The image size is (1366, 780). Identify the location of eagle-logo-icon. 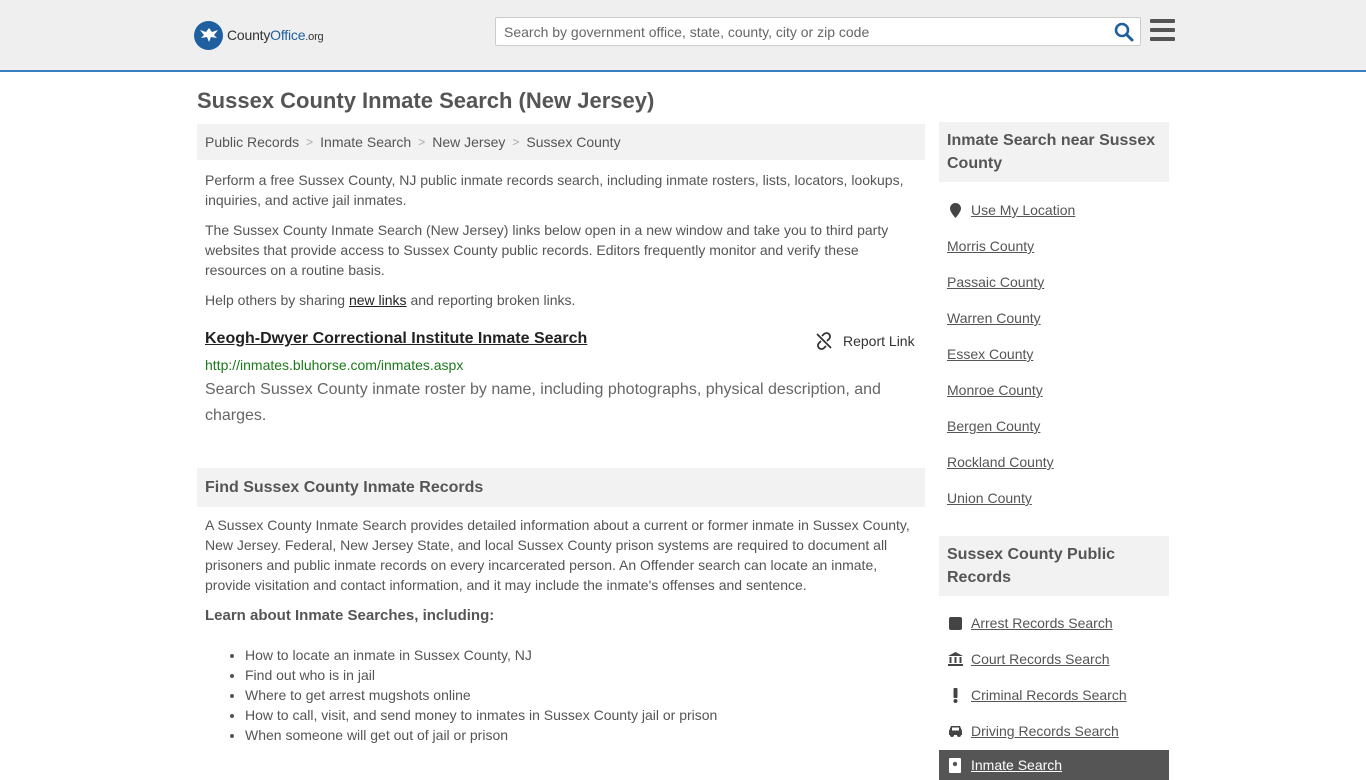
(208, 35).